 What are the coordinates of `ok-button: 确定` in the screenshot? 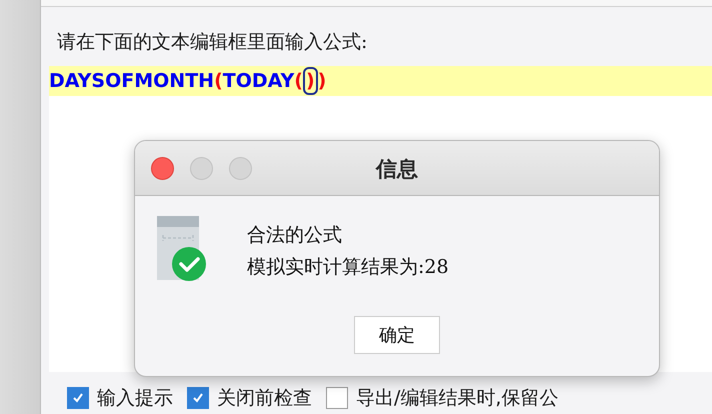 It's located at (397, 335).